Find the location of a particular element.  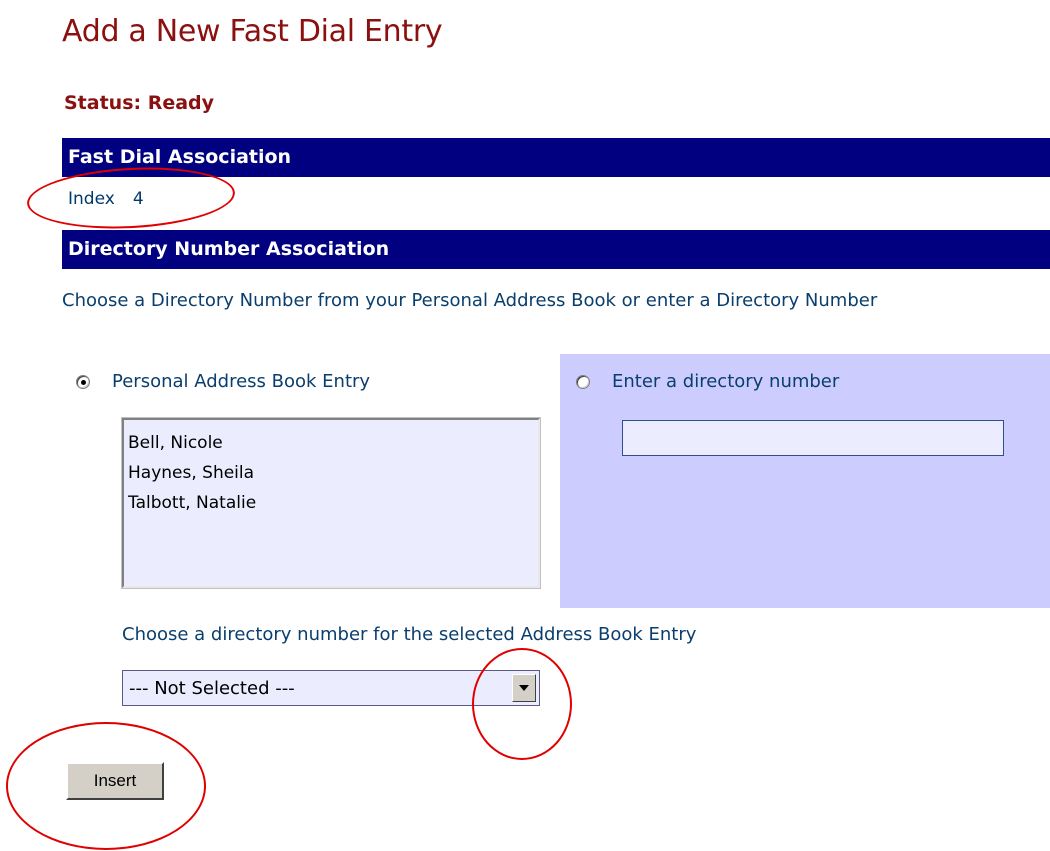

directory-number-input is located at coordinates (813, 438).